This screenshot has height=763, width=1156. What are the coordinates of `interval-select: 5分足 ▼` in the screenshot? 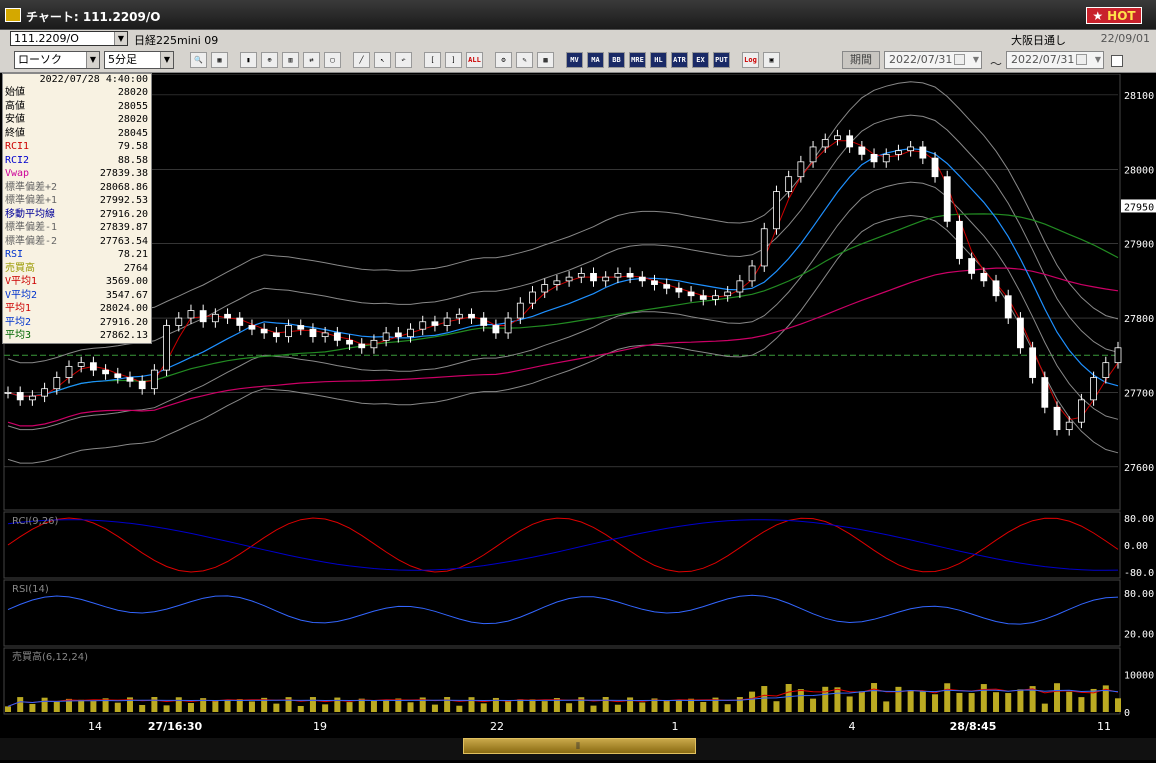 It's located at (139, 60).